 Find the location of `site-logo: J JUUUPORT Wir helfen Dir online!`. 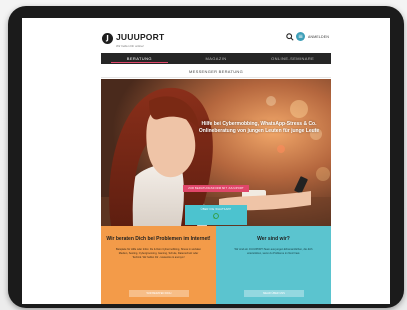

site-logo: J JUUUPORT Wir helfen Dir online! is located at coordinates (133, 38).